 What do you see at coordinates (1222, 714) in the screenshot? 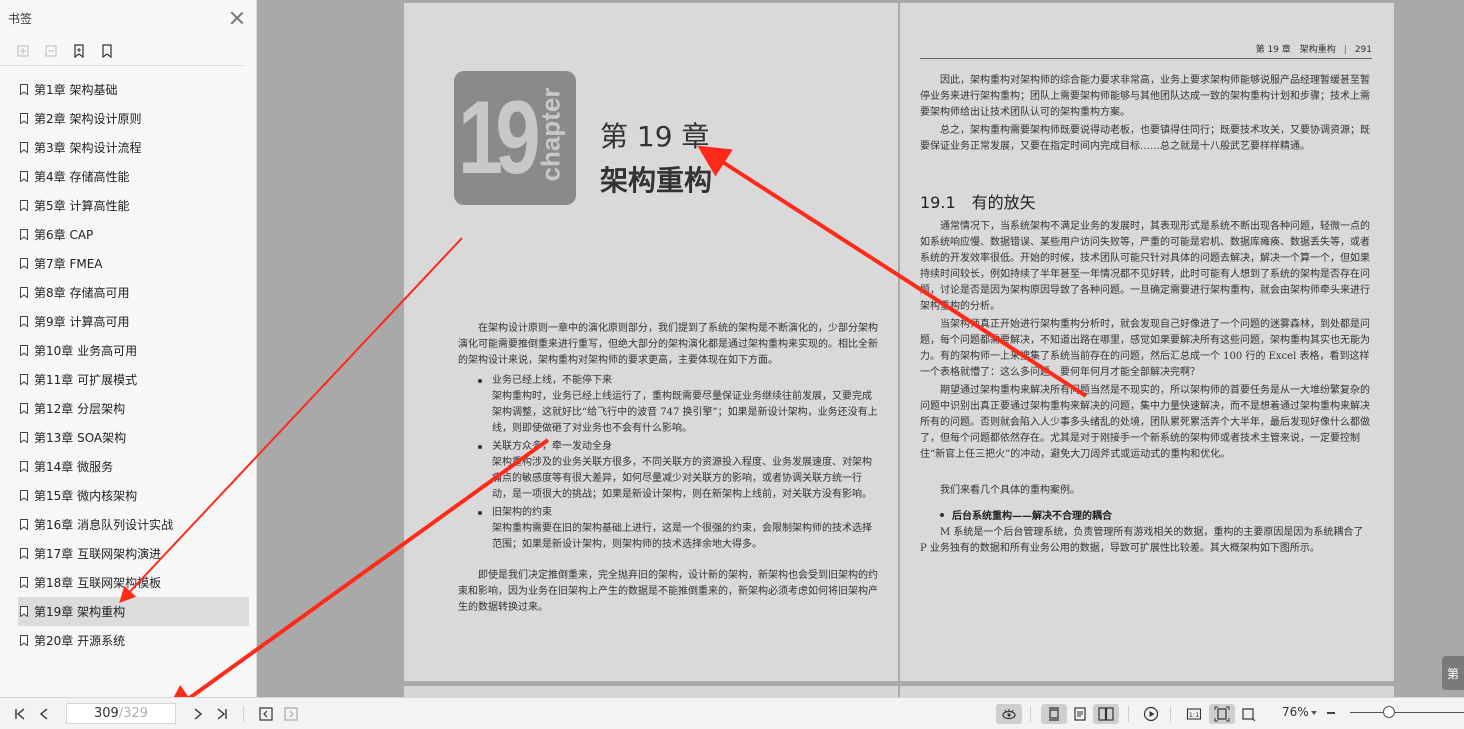
I see `fit-page-icon` at bounding box center [1222, 714].